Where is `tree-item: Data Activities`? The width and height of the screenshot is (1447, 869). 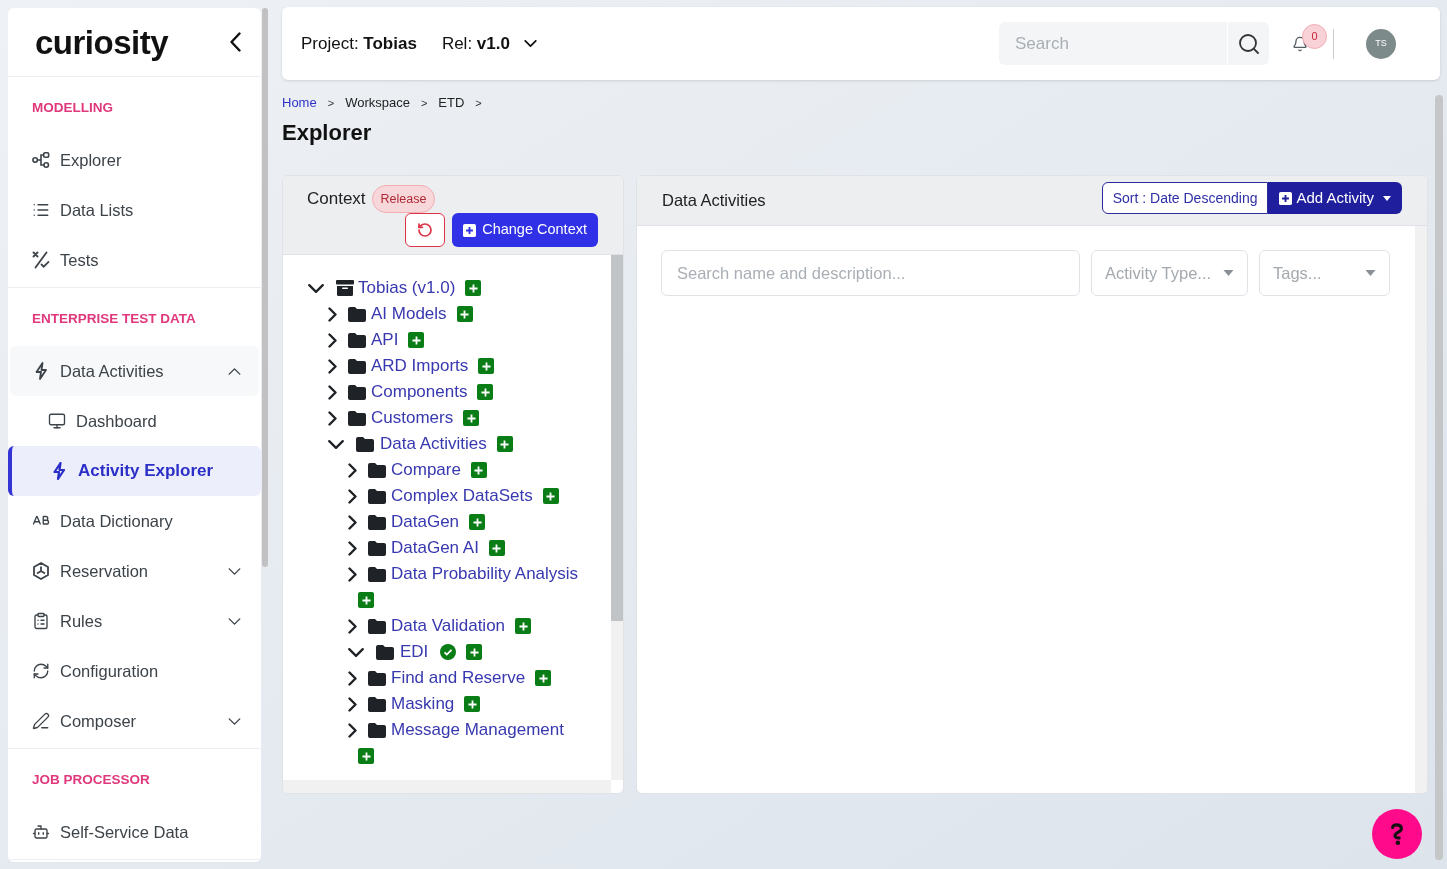 tree-item: Data Activities is located at coordinates (433, 444).